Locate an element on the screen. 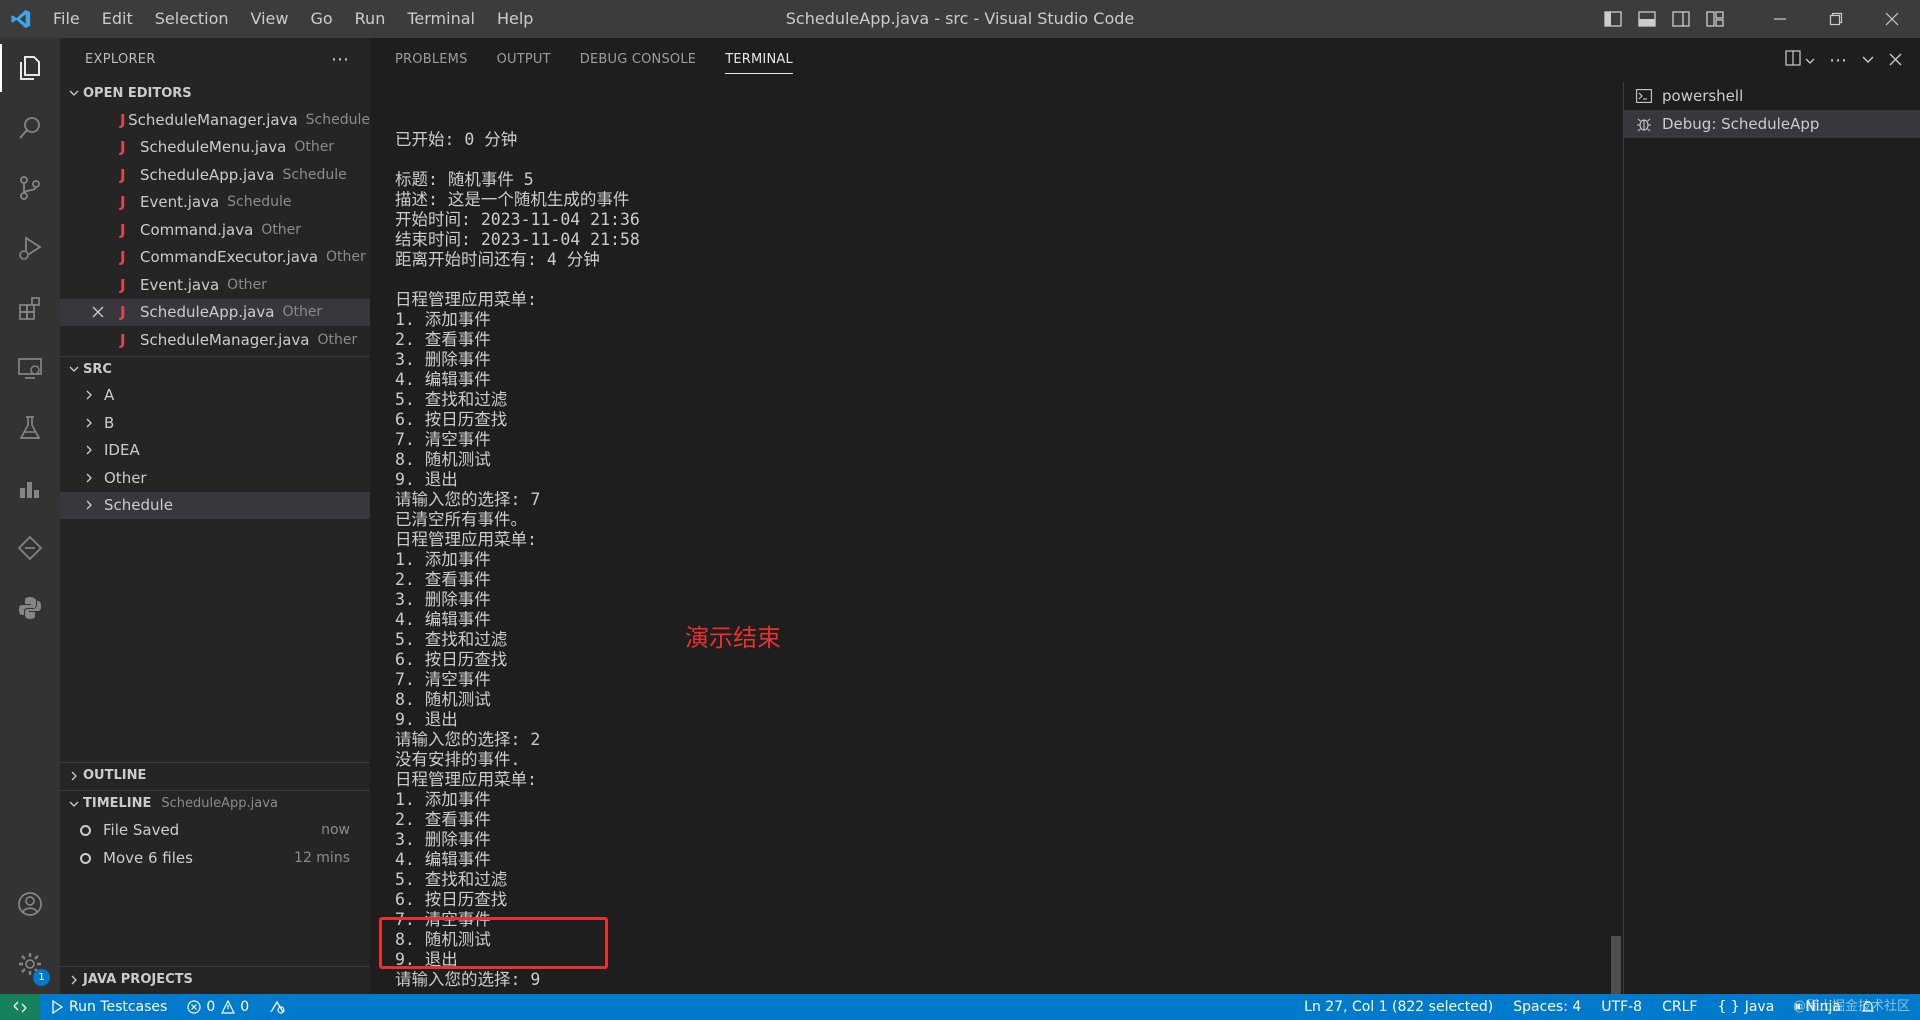 Image resolution: width=1920 pixels, height=1020 pixels. open-editor-item: J Event.java Schedule is located at coordinates (215, 203).